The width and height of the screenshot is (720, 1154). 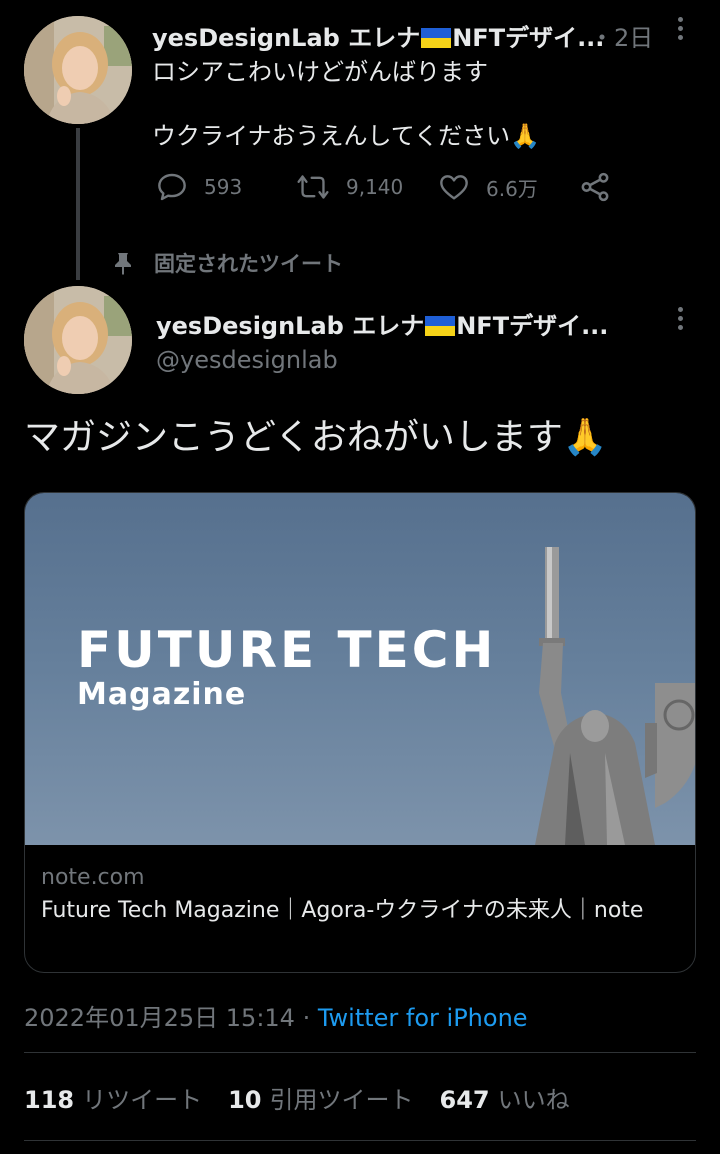 I want to click on reply-button: 593, so click(x=199, y=187).